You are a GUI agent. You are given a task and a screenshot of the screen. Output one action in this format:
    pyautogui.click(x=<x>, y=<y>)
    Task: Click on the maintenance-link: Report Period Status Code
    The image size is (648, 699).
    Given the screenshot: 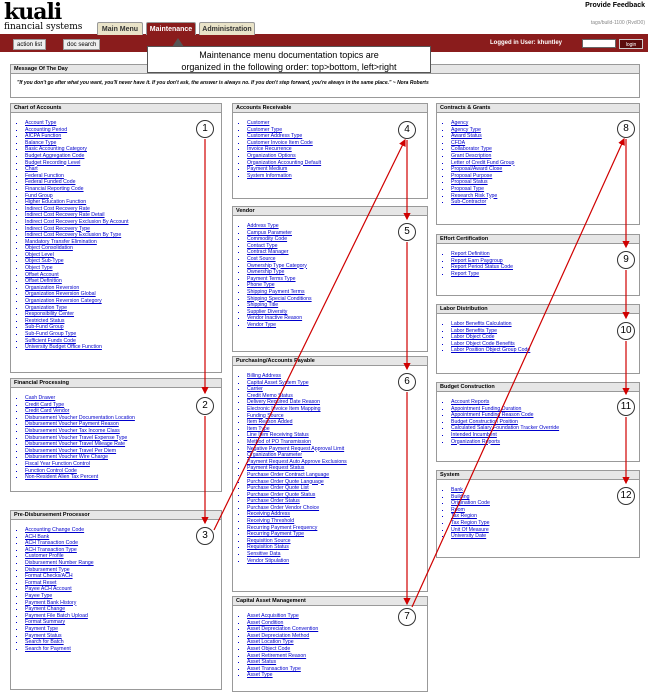 What is the action you would take?
    pyautogui.click(x=545, y=267)
    